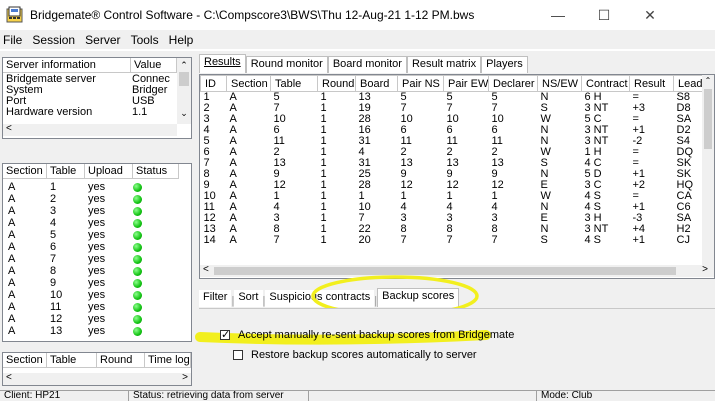 The width and height of the screenshot is (715, 401). I want to click on results-column-header: ID, so click(213, 83).